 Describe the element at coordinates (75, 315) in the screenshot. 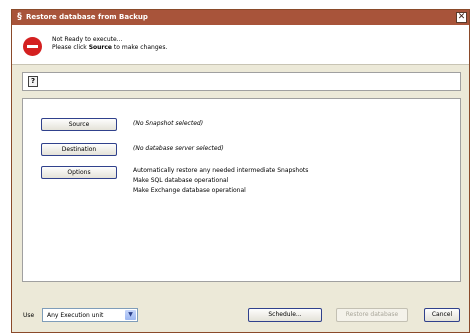

I see `execution-unit-value: Any Execution unit` at that location.